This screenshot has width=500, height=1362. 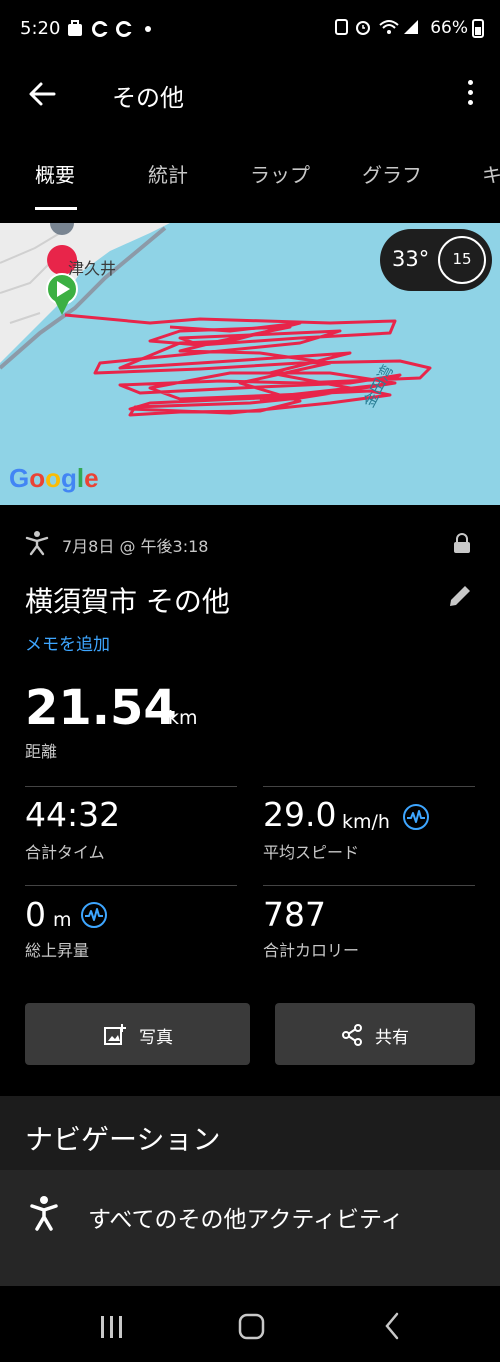 I want to click on activity-title: 横須賀市 その他, so click(x=127, y=601).